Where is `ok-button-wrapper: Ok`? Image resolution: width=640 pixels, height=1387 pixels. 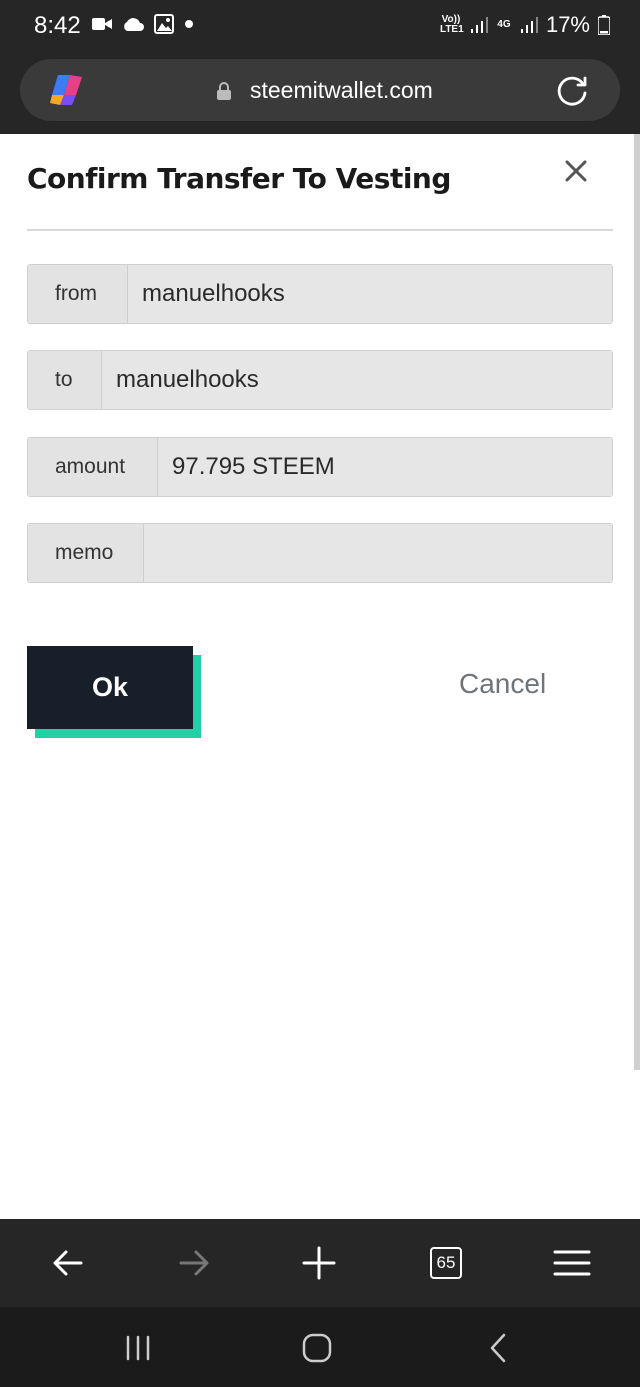
ok-button-wrapper: Ok is located at coordinates (114, 692).